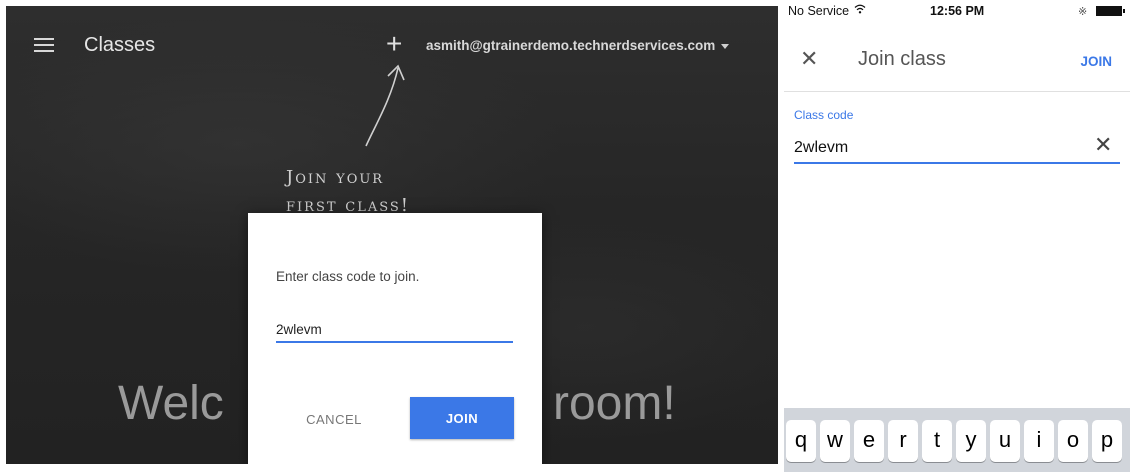  I want to click on account-menu: asmith@gtrainerdemo.technerdservices.com, so click(578, 45).